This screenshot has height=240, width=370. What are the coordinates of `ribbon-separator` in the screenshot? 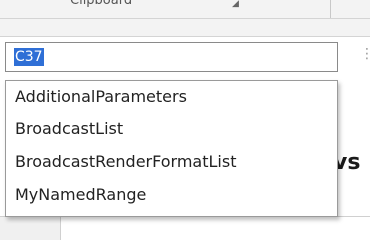 It's located at (330, 9).